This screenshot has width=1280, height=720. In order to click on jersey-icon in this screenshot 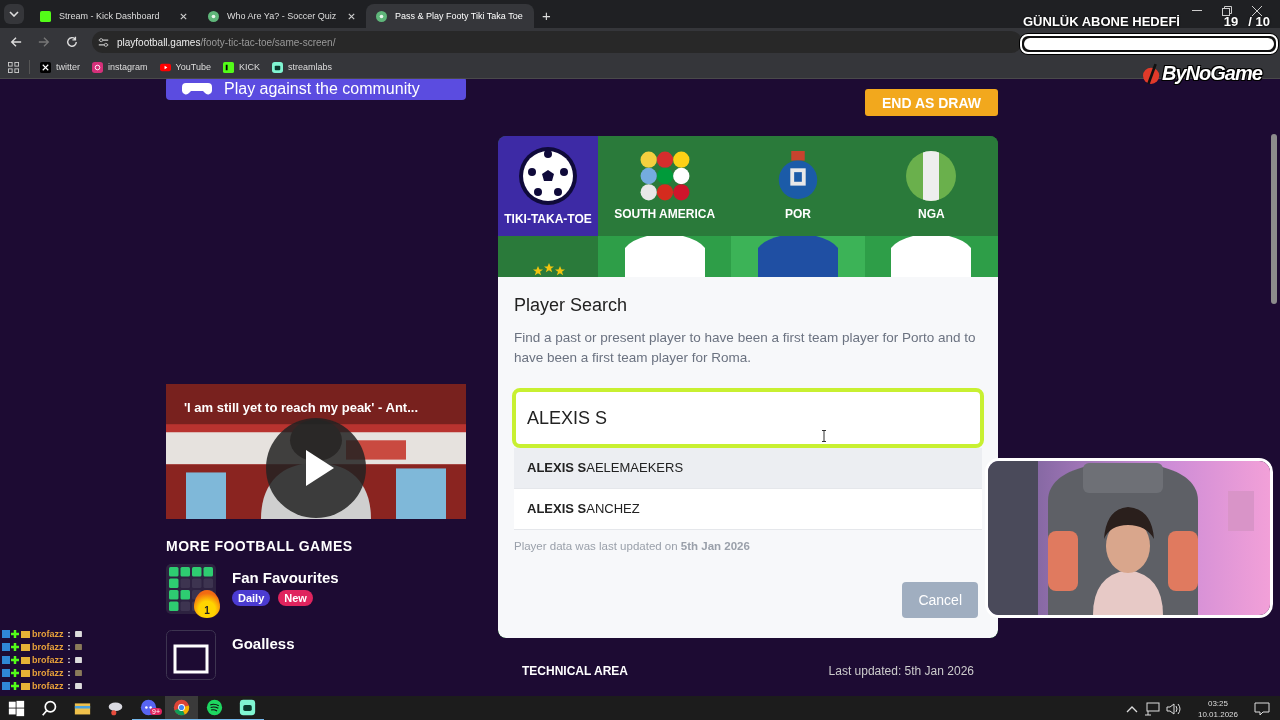, I will do `click(798, 256)`.